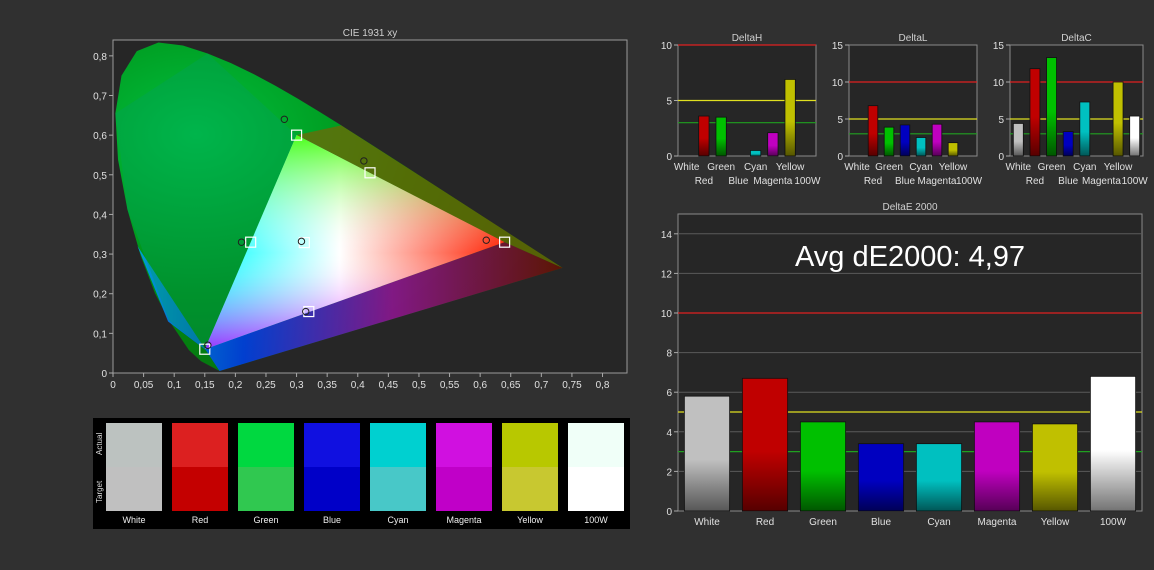  I want to click on delta-c-title: DeltaC, so click(1076, 38).